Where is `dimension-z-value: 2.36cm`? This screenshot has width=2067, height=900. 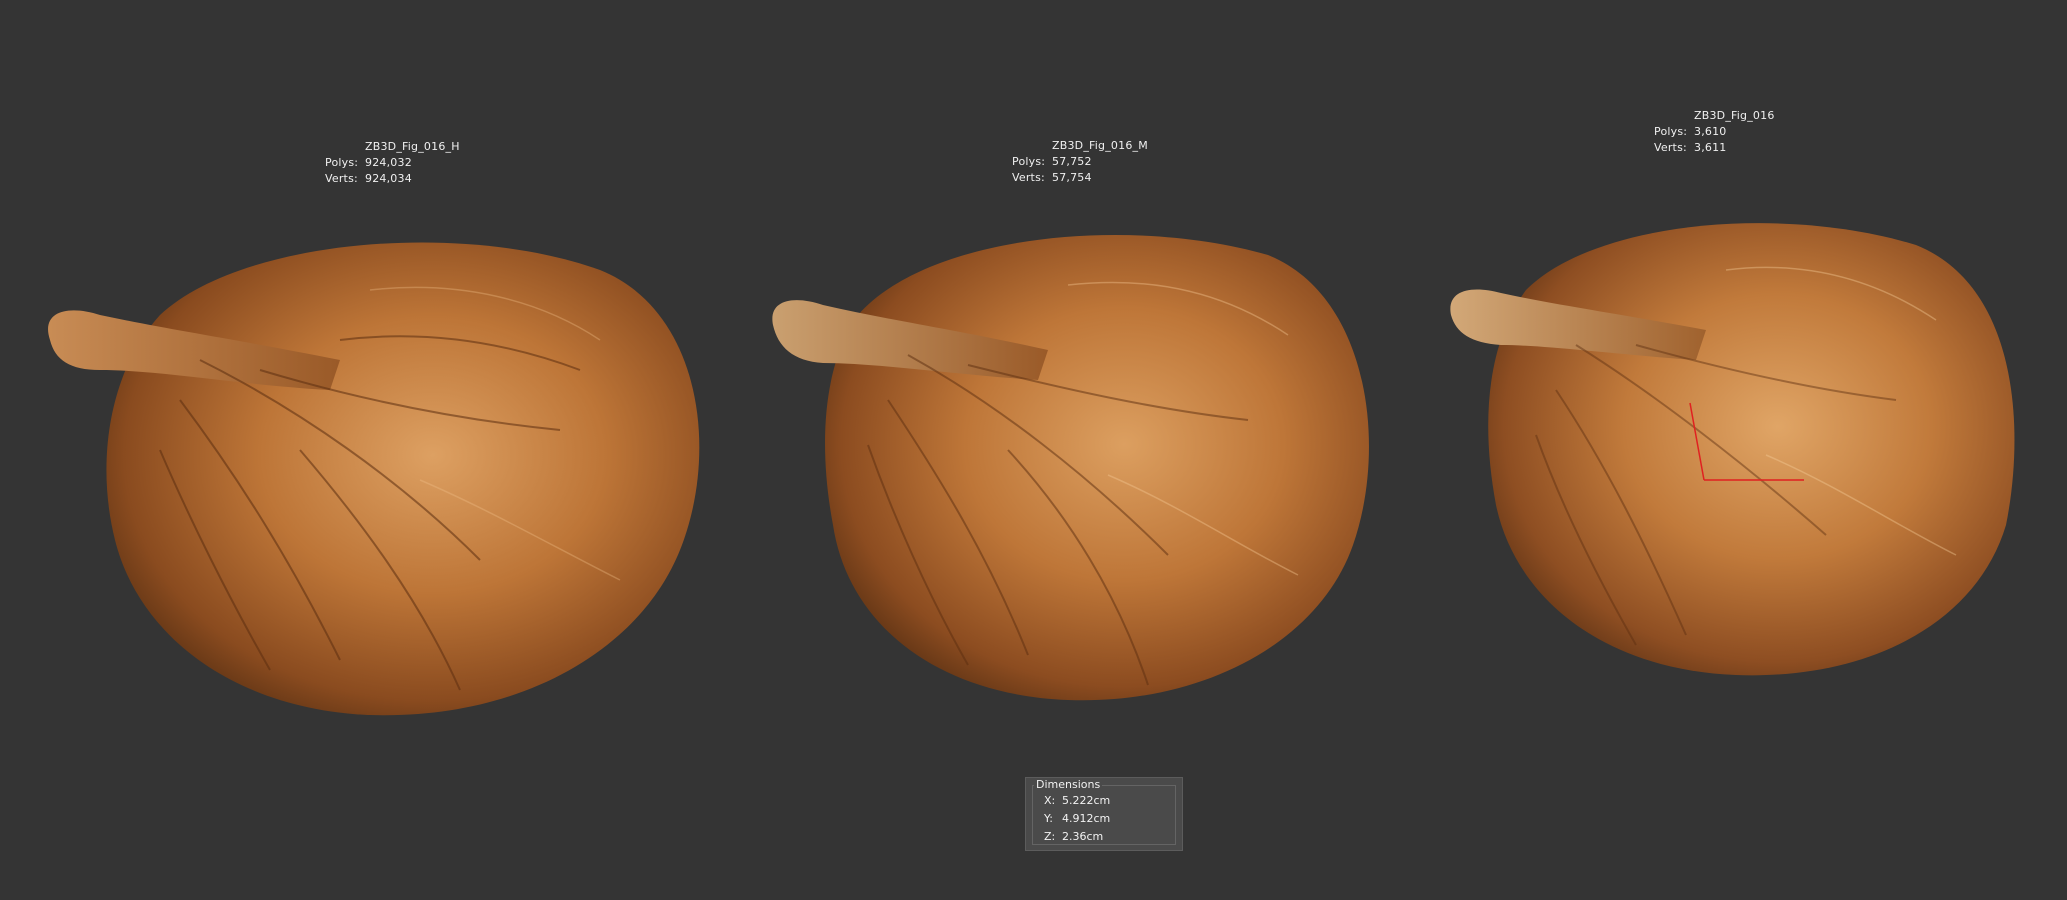 dimension-z-value: 2.36cm is located at coordinates (1083, 836).